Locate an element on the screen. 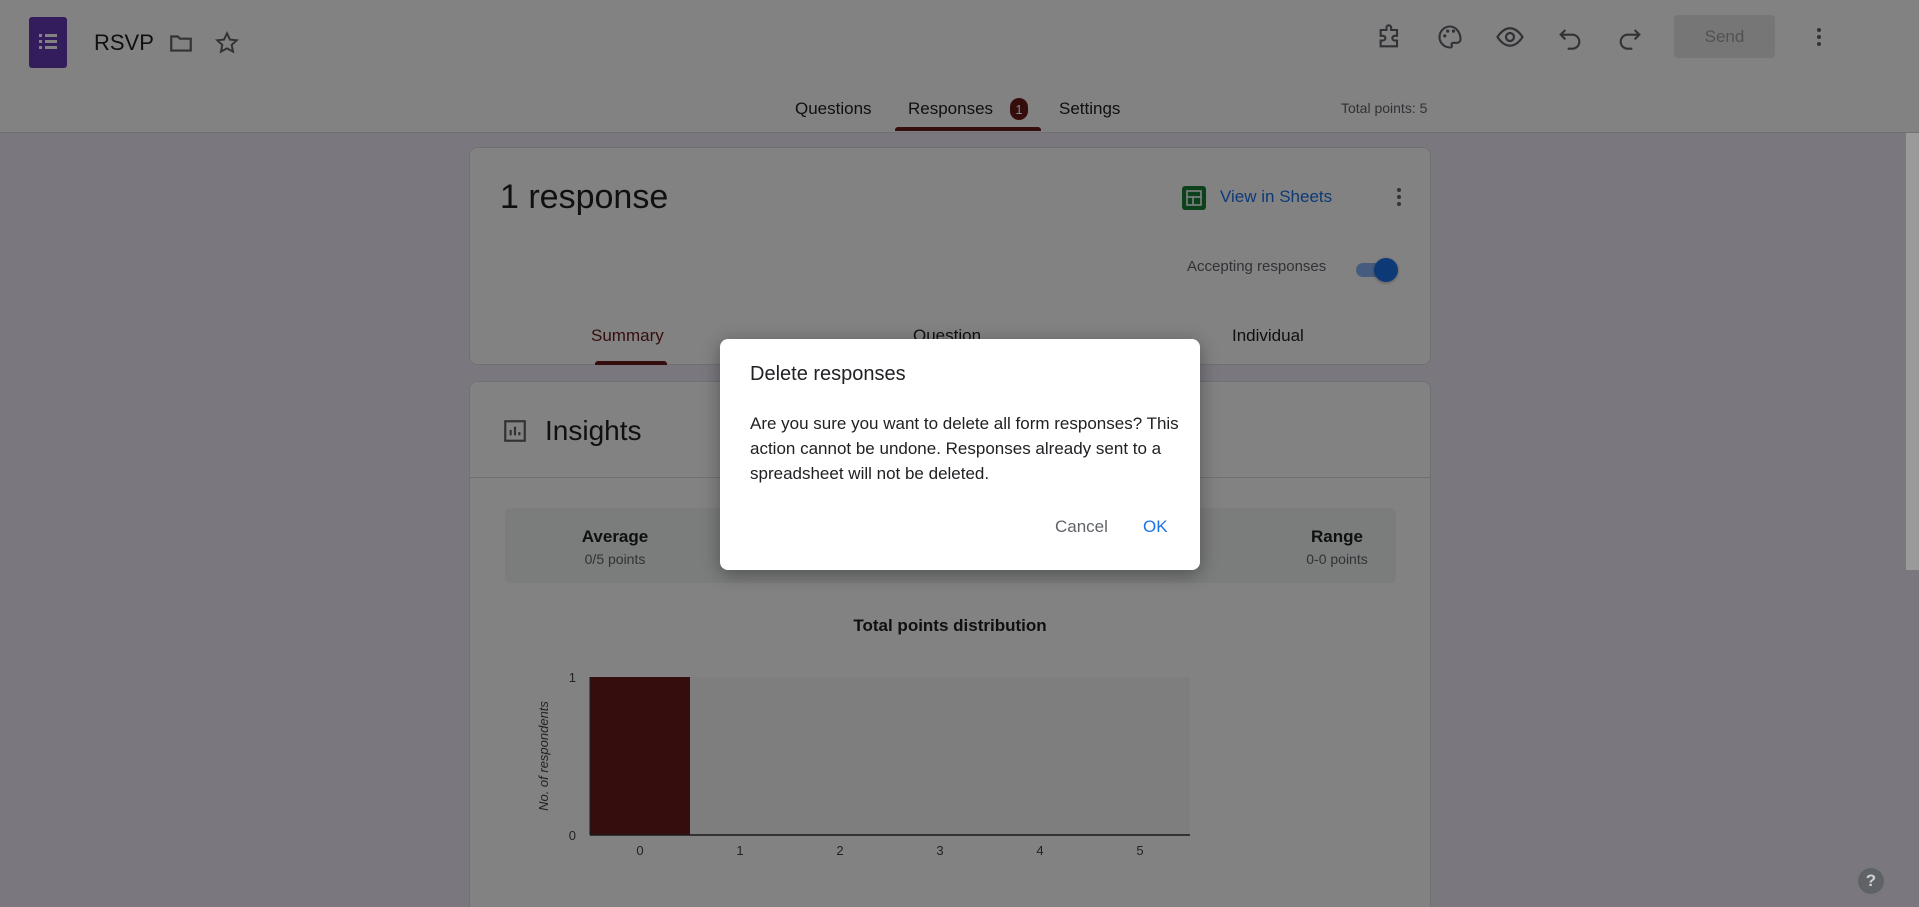 The image size is (1919, 907). cancel-button: Cancel is located at coordinates (1081, 527).